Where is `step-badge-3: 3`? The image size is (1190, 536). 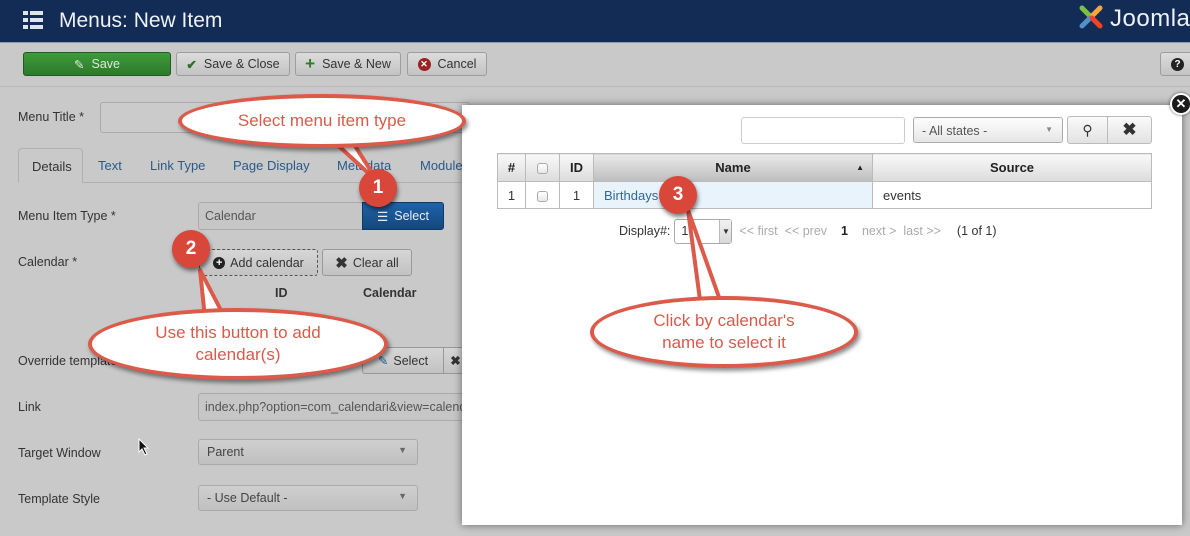
step-badge-3: 3 is located at coordinates (678, 195).